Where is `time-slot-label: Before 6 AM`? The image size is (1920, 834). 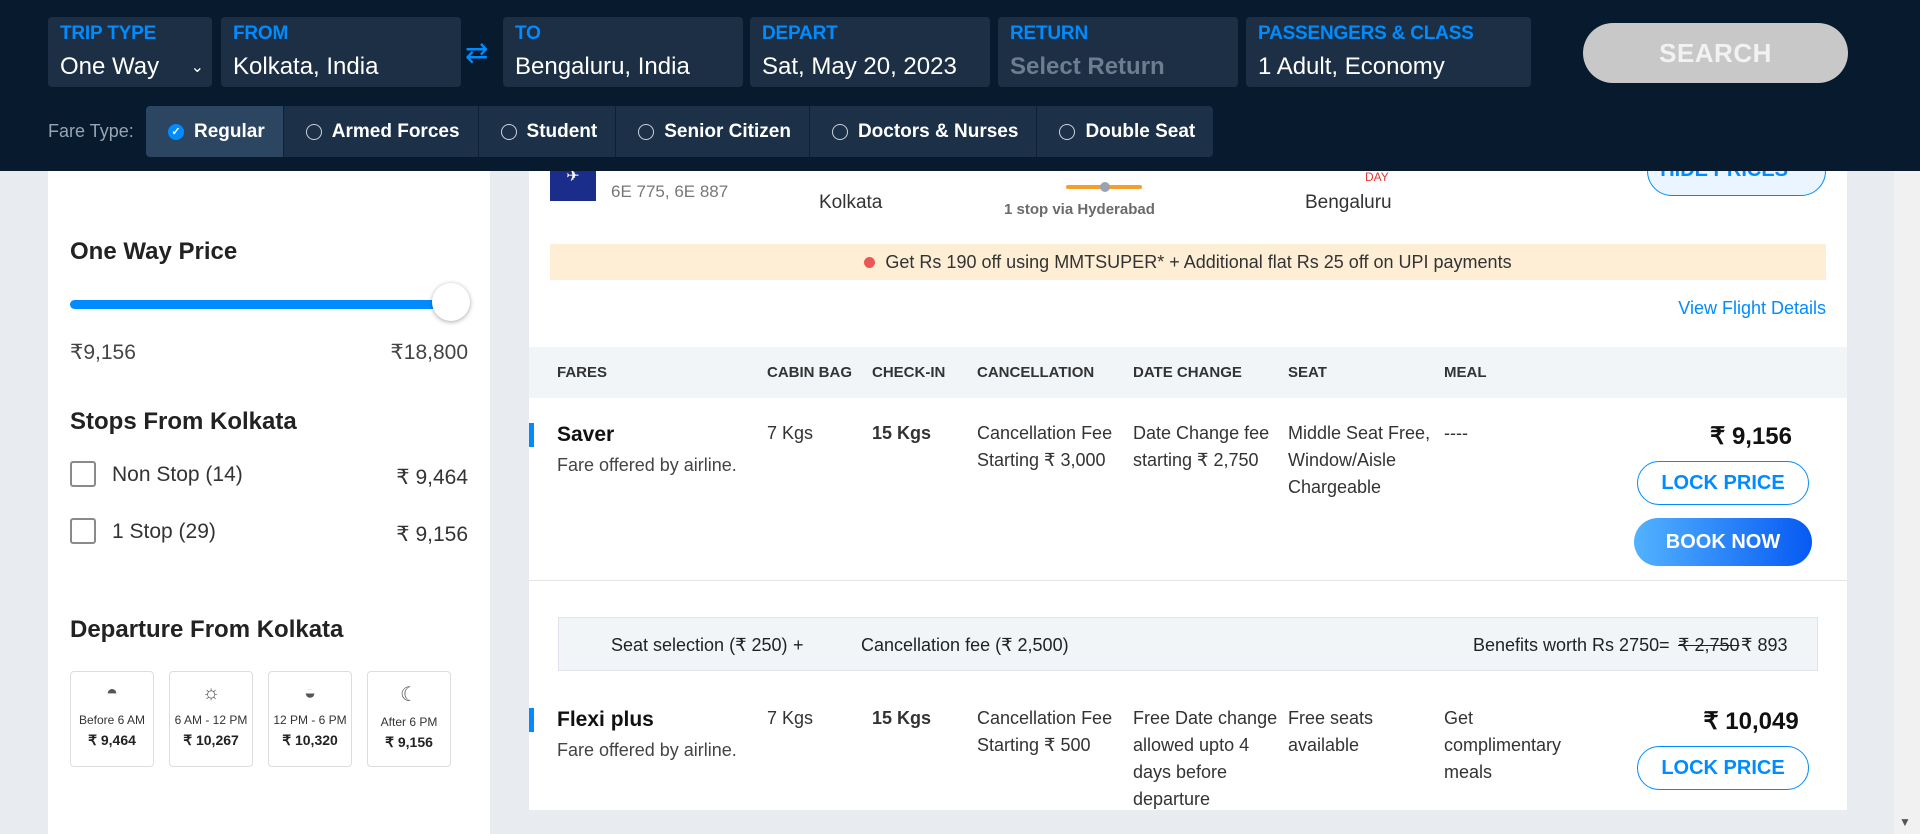 time-slot-label: Before 6 AM is located at coordinates (112, 720).